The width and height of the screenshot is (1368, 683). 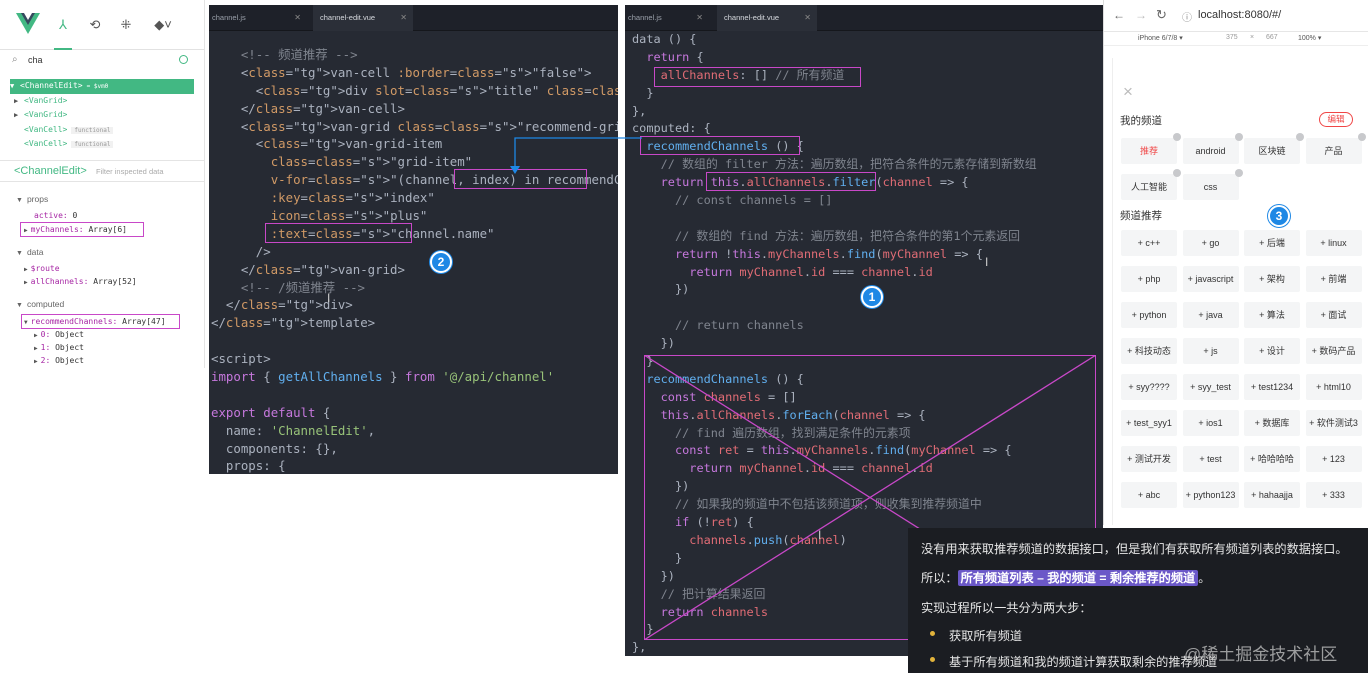 What do you see at coordinates (1149, 387) in the screenshot?
I see `recommend-channel-chip: + syy????` at bounding box center [1149, 387].